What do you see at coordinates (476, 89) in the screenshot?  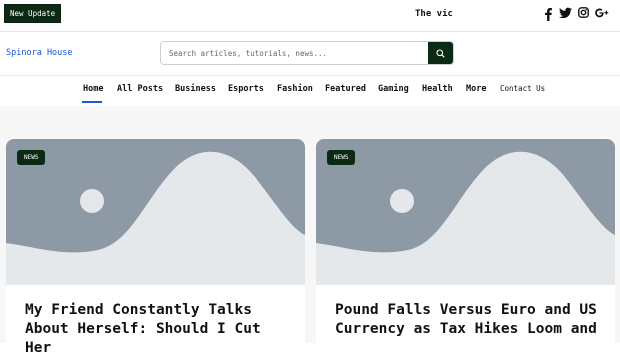 I see `nav-item-more: More` at bounding box center [476, 89].